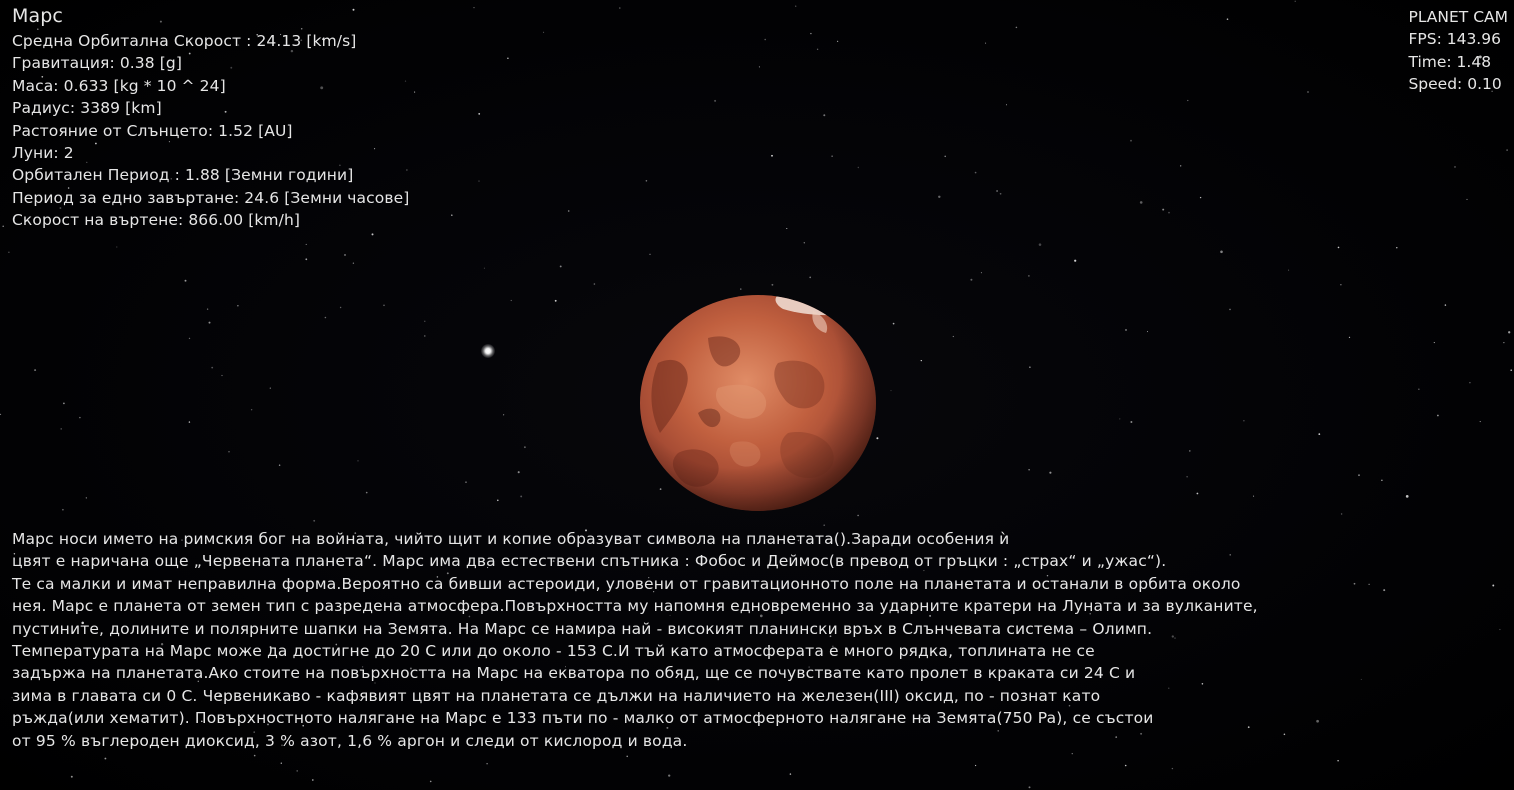 The height and width of the screenshot is (790, 1514). Describe the element at coordinates (758, 403) in the screenshot. I see `mars-planet-icon` at that location.